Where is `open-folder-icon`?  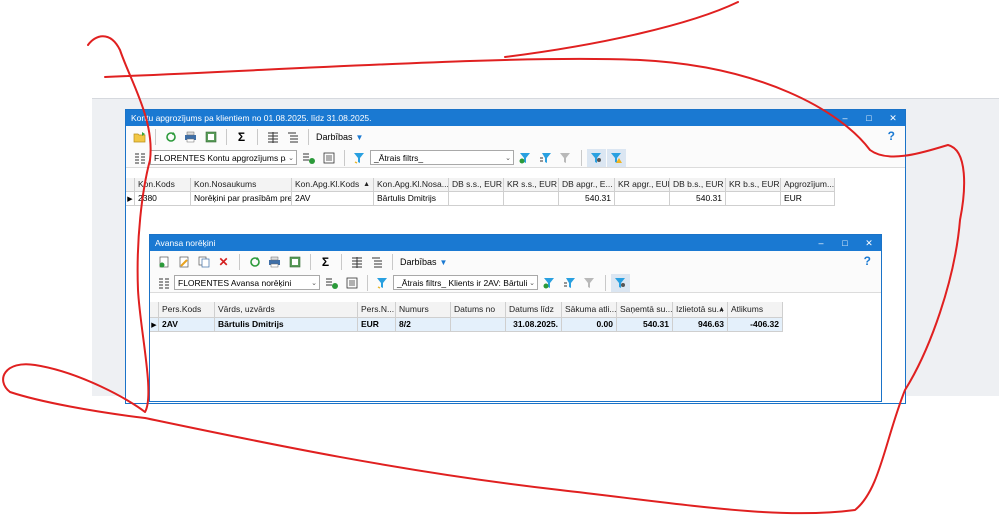
open-folder-icon is located at coordinates (139, 137).